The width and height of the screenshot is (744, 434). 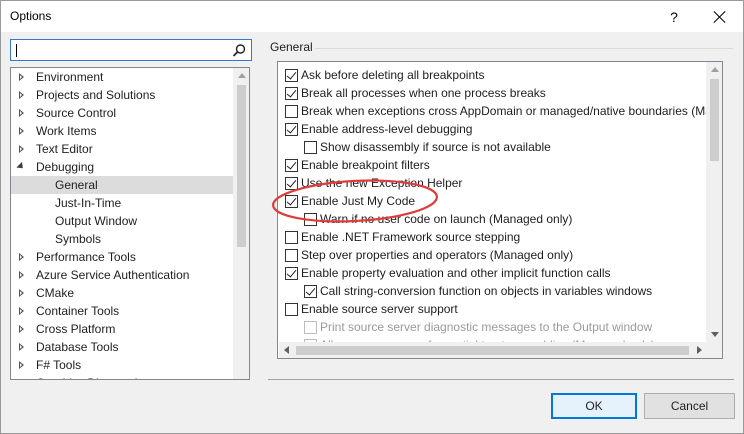 I want to click on tree-vertical-scrollbar, so click(x=241, y=223).